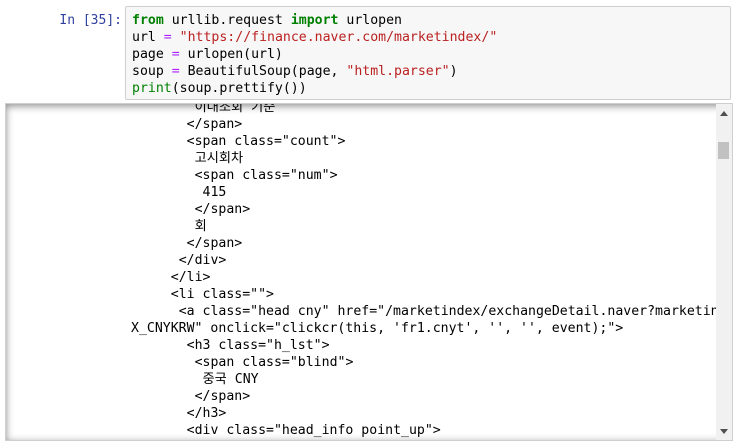 The height and width of the screenshot is (445, 742). Describe the element at coordinates (431, 88) in the screenshot. I see `code-line: print(soup.prettify())` at that location.